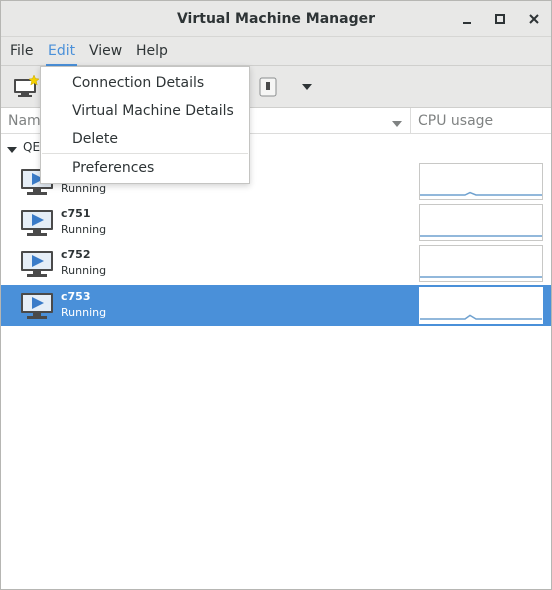  What do you see at coordinates (76, 254) in the screenshot?
I see `vm-name: c752` at bounding box center [76, 254].